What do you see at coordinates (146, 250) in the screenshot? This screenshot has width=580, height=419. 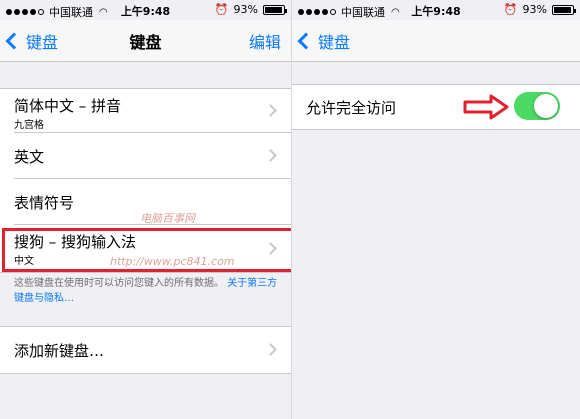 I see `sogou-highlight-box` at bounding box center [146, 250].